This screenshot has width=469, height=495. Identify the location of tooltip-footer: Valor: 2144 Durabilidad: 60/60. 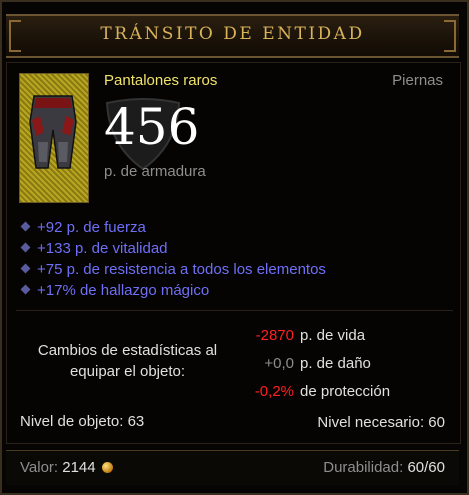
(232, 467).